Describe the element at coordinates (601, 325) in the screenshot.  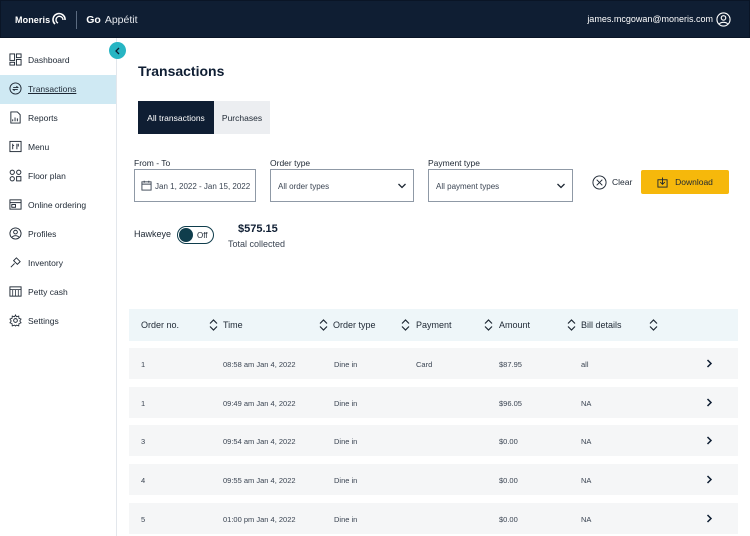
I see `column-header-bill-details: Bill details` at that location.